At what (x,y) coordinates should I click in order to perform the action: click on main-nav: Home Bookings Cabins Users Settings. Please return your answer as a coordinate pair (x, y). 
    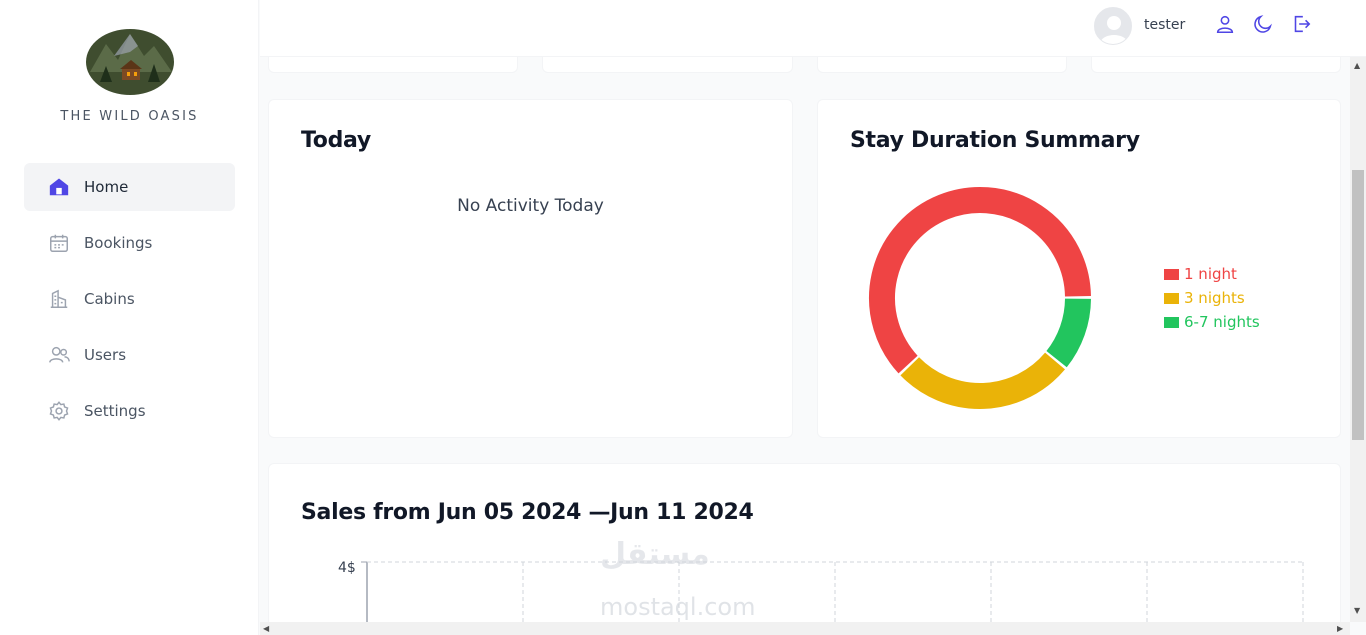
    Looking at the image, I should click on (129, 303).